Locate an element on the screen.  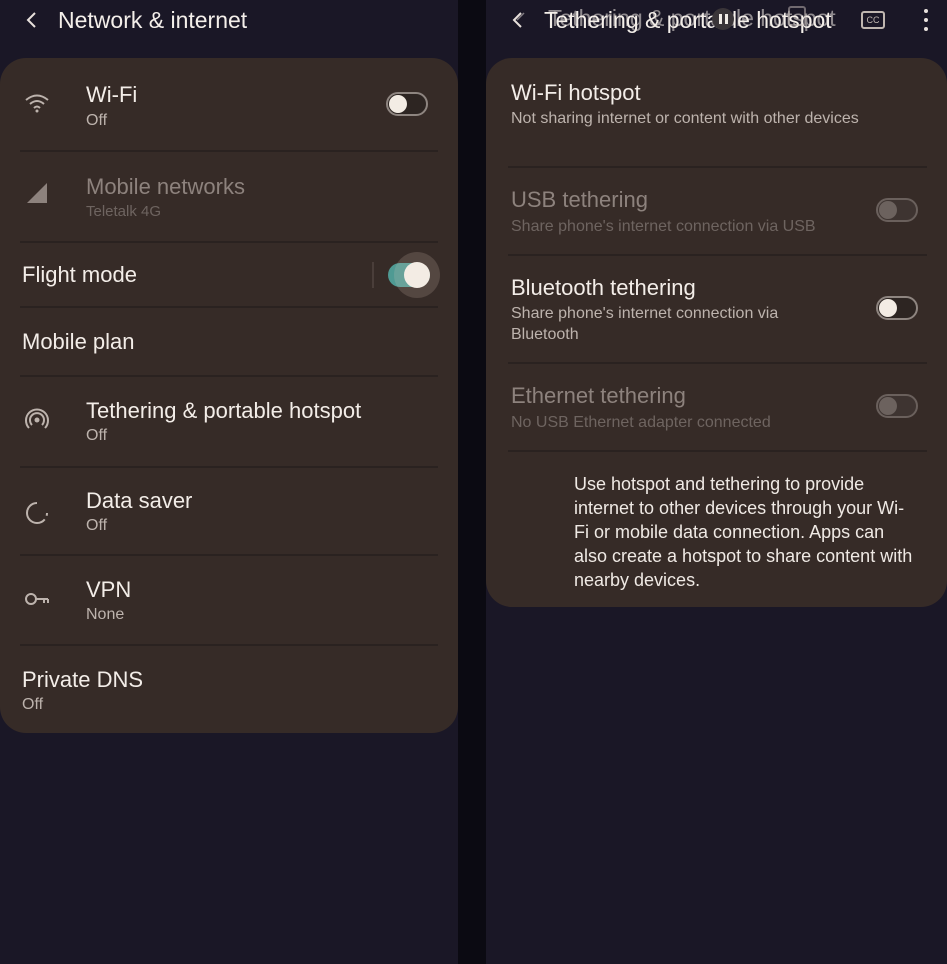
bluetooth-tethering-description-cont: Bluetooth is located at coordinates (545, 334).